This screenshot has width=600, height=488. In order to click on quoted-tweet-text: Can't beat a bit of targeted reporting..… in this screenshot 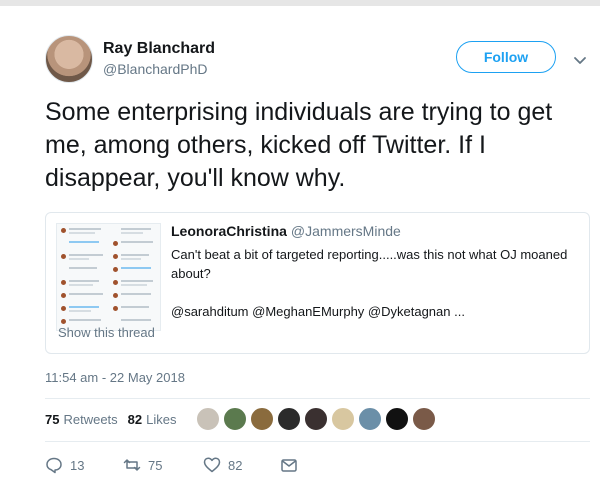, I will do `click(369, 264)`.